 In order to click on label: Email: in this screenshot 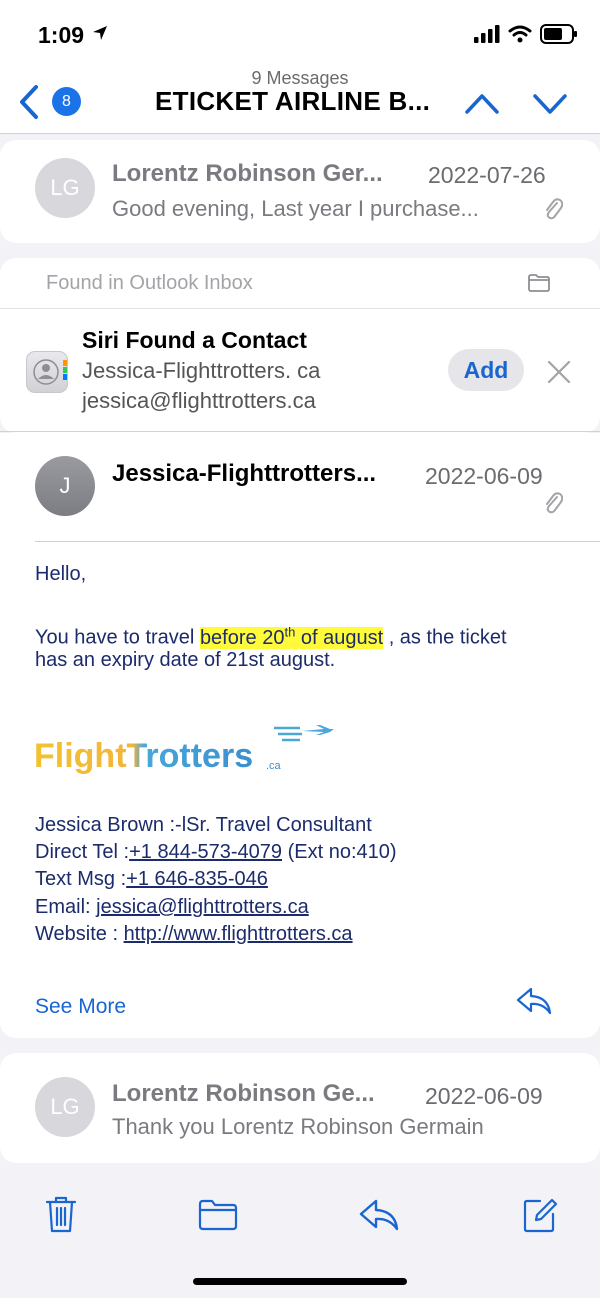, I will do `click(66, 907)`.